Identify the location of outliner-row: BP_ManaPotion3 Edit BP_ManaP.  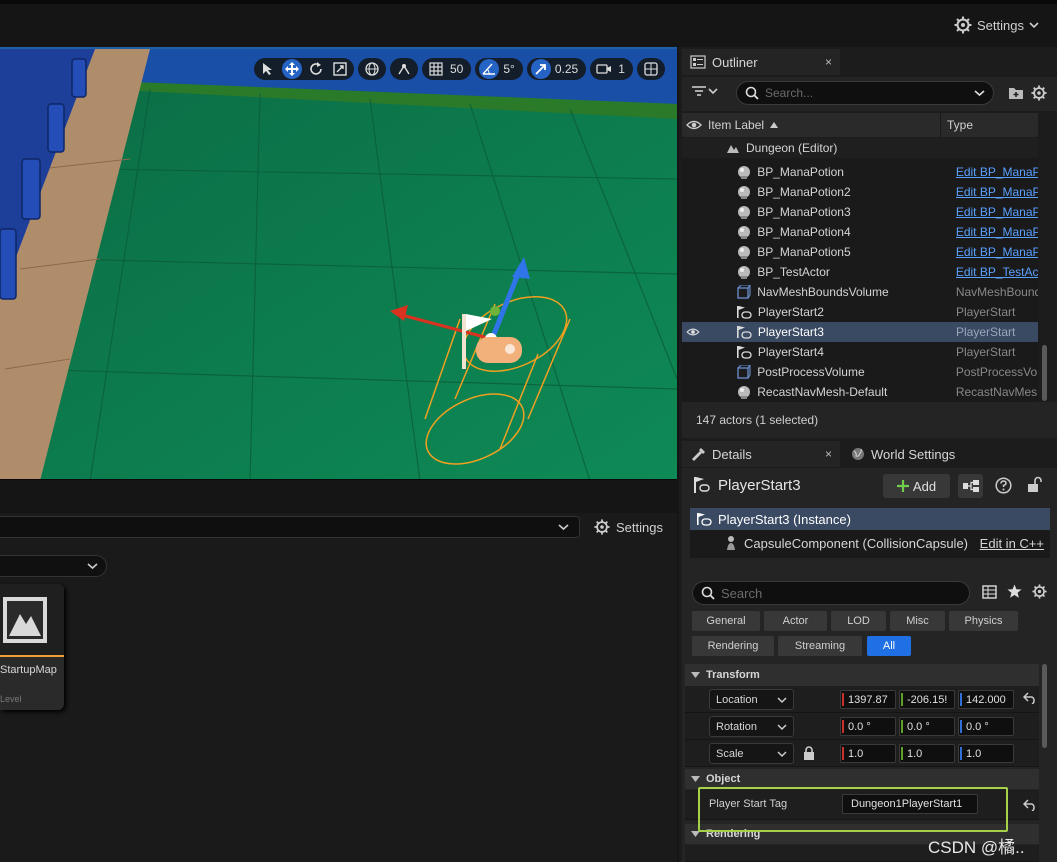
(860, 212).